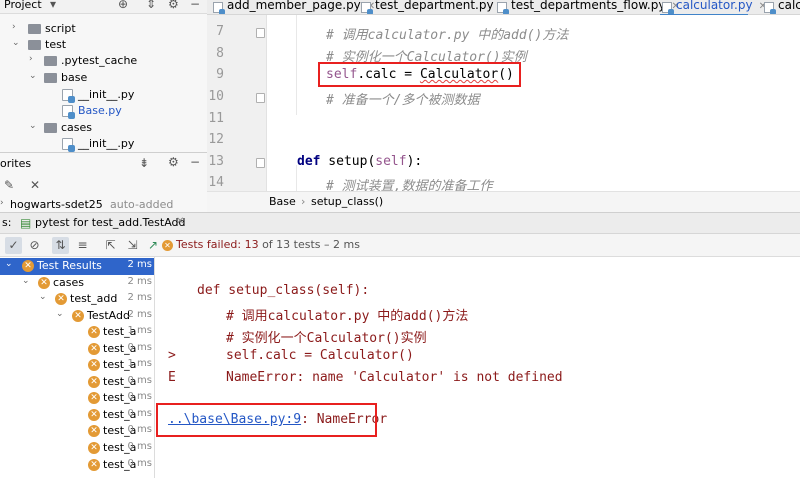 Image resolution: width=800 pixels, height=478 pixels. I want to click on test-row-testadd-class: ⌄ ✕ TestAdd 2 ms, so click(77, 316).